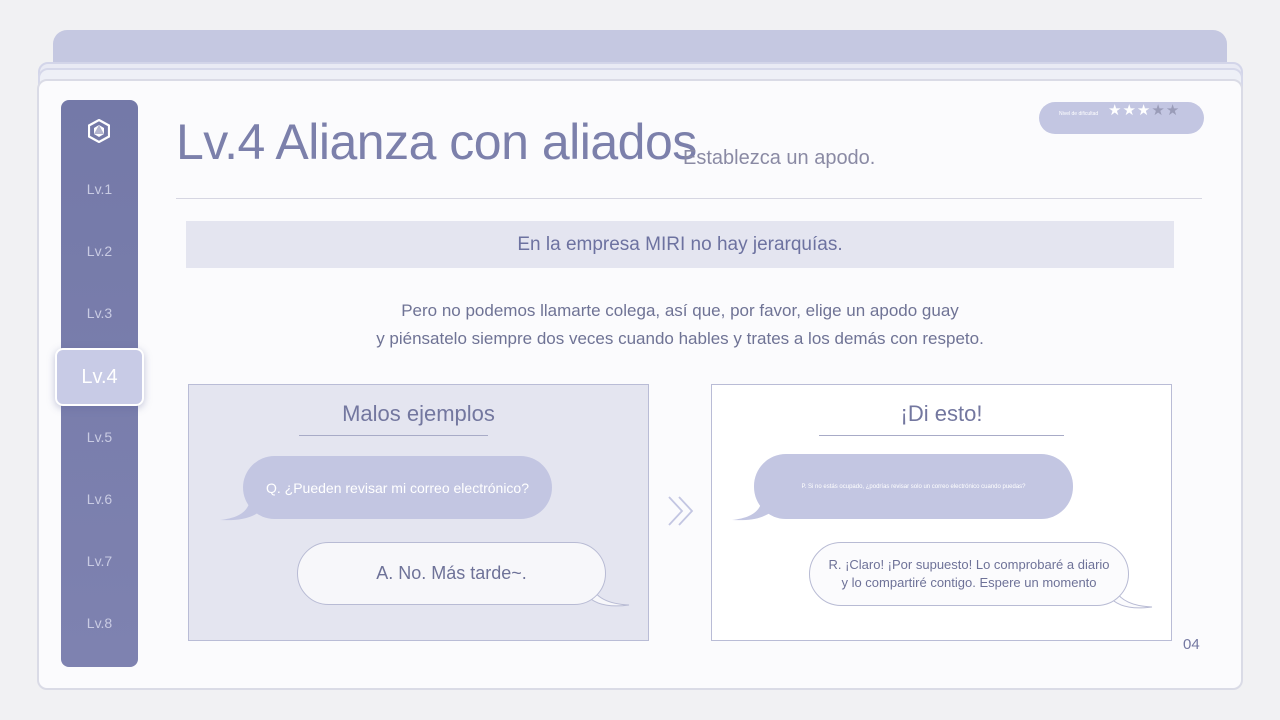 The height and width of the screenshot is (720, 1280). Describe the element at coordinates (99, 377) in the screenshot. I see `sidebar-item-lv4-active: Lv.4` at that location.